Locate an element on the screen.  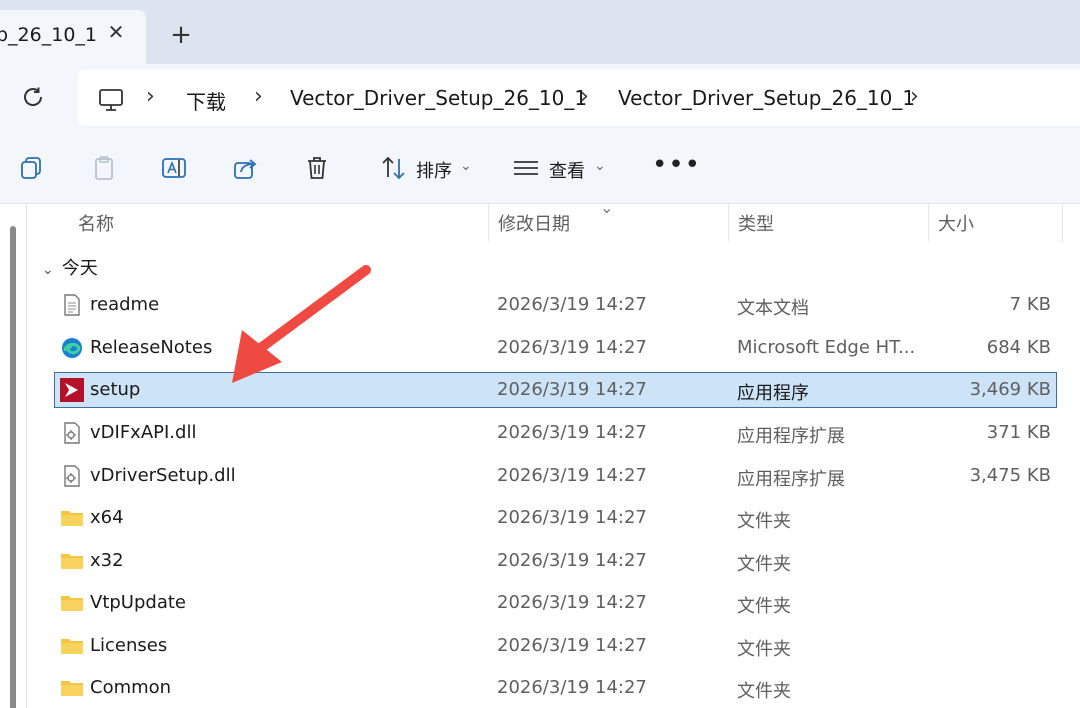
file-name: x64 is located at coordinates (107, 517).